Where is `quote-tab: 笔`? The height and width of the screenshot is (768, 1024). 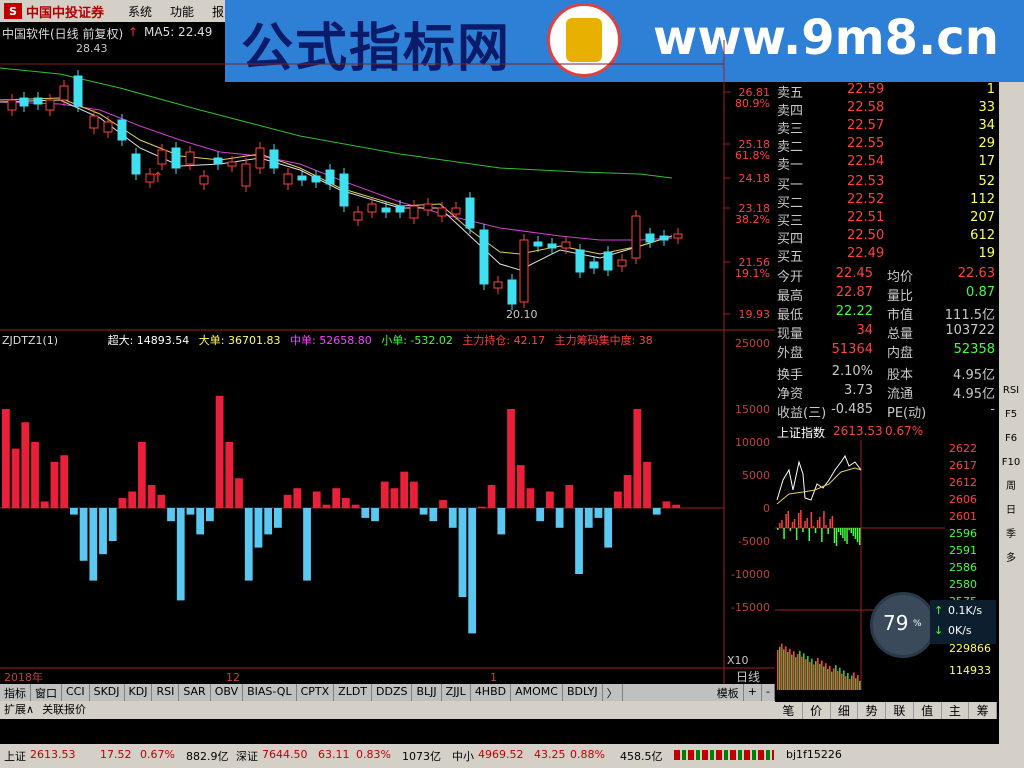
quote-tab: 笔 is located at coordinates (789, 710).